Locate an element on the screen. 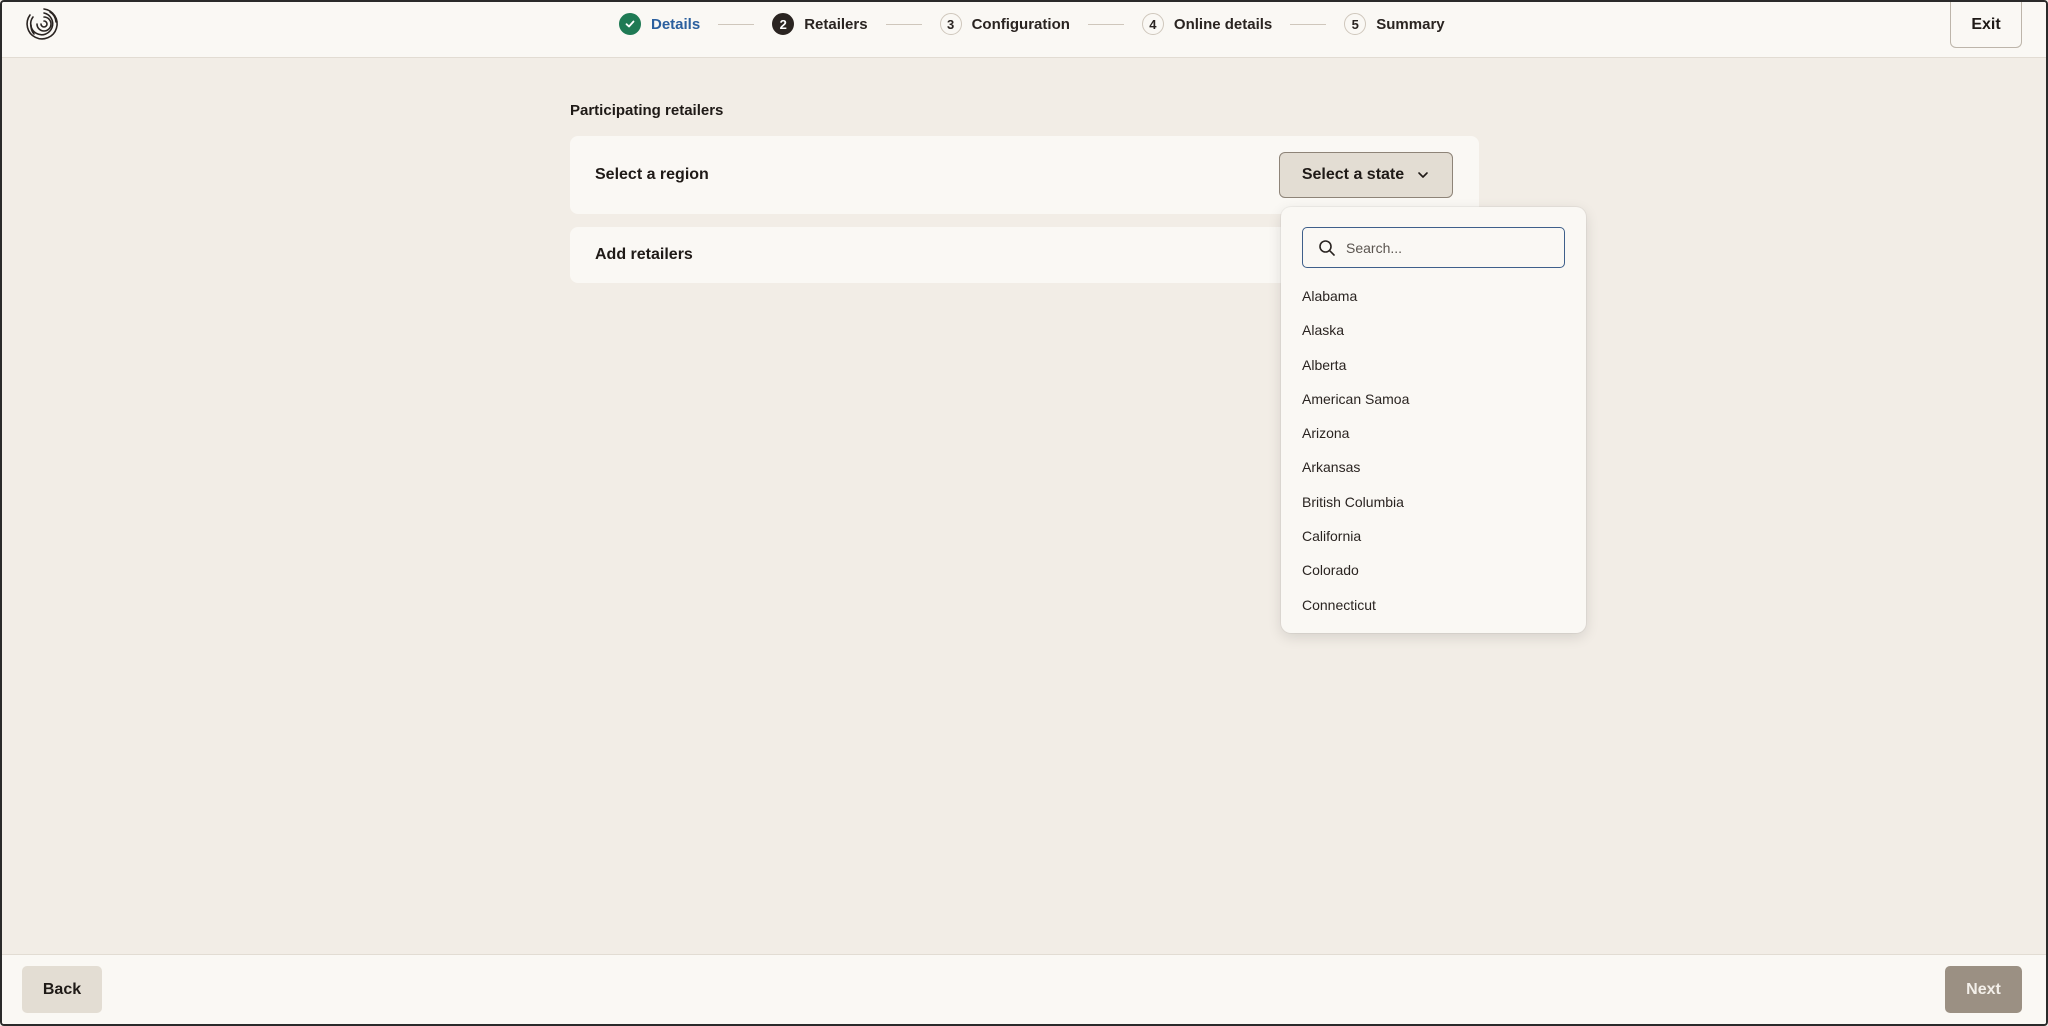 The height and width of the screenshot is (1026, 2048). back-button: Back is located at coordinates (62, 989).